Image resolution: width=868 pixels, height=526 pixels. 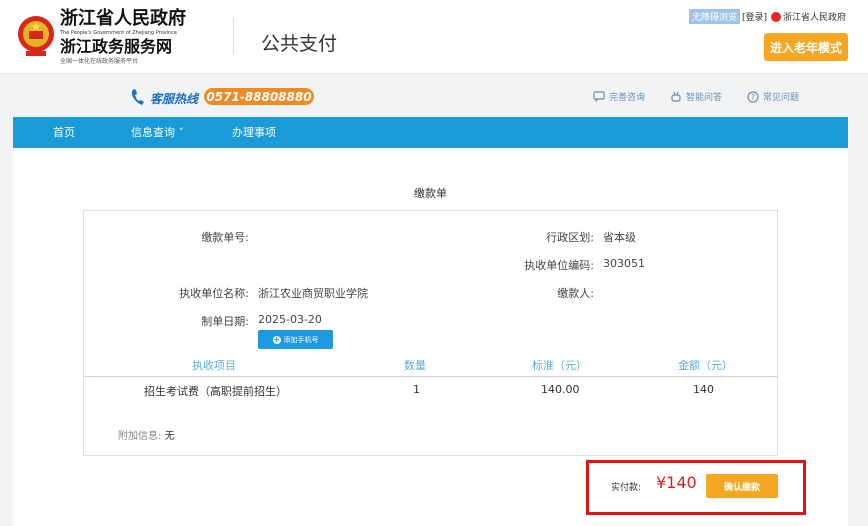 What do you see at coordinates (775, 16) in the screenshot?
I see `province-emblem-icon` at bounding box center [775, 16].